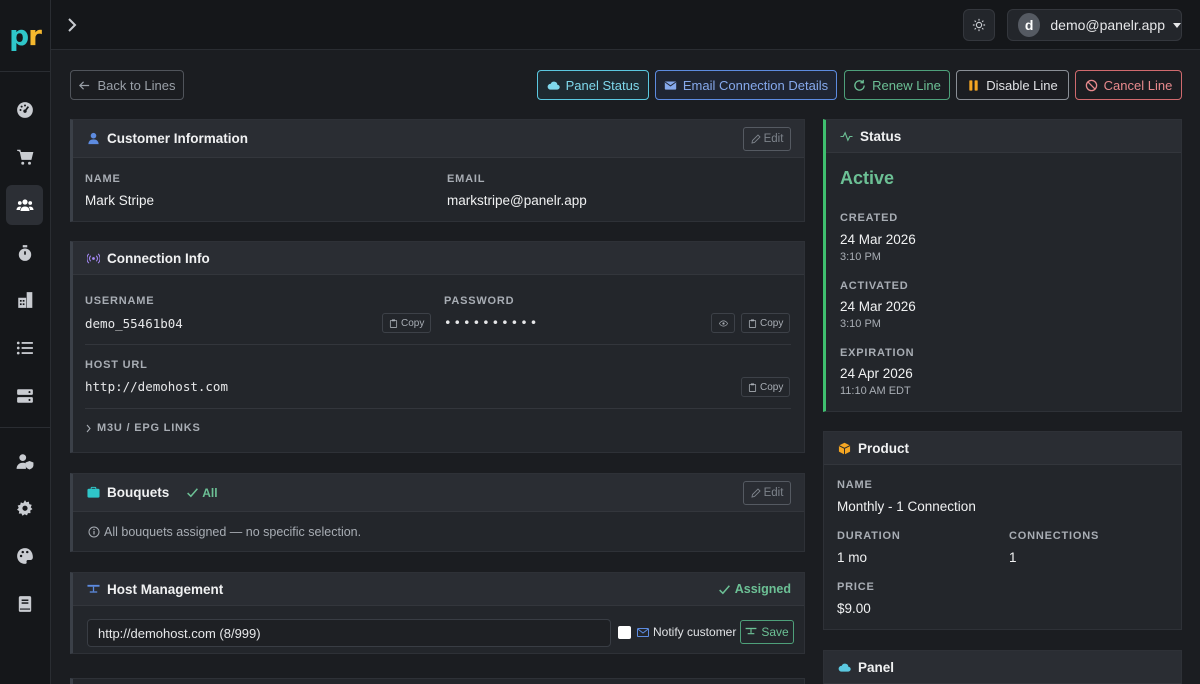 This screenshot has width=1200, height=684. Describe the element at coordinates (767, 493) in the screenshot. I see `edit-bouquets-button: Edit` at that location.